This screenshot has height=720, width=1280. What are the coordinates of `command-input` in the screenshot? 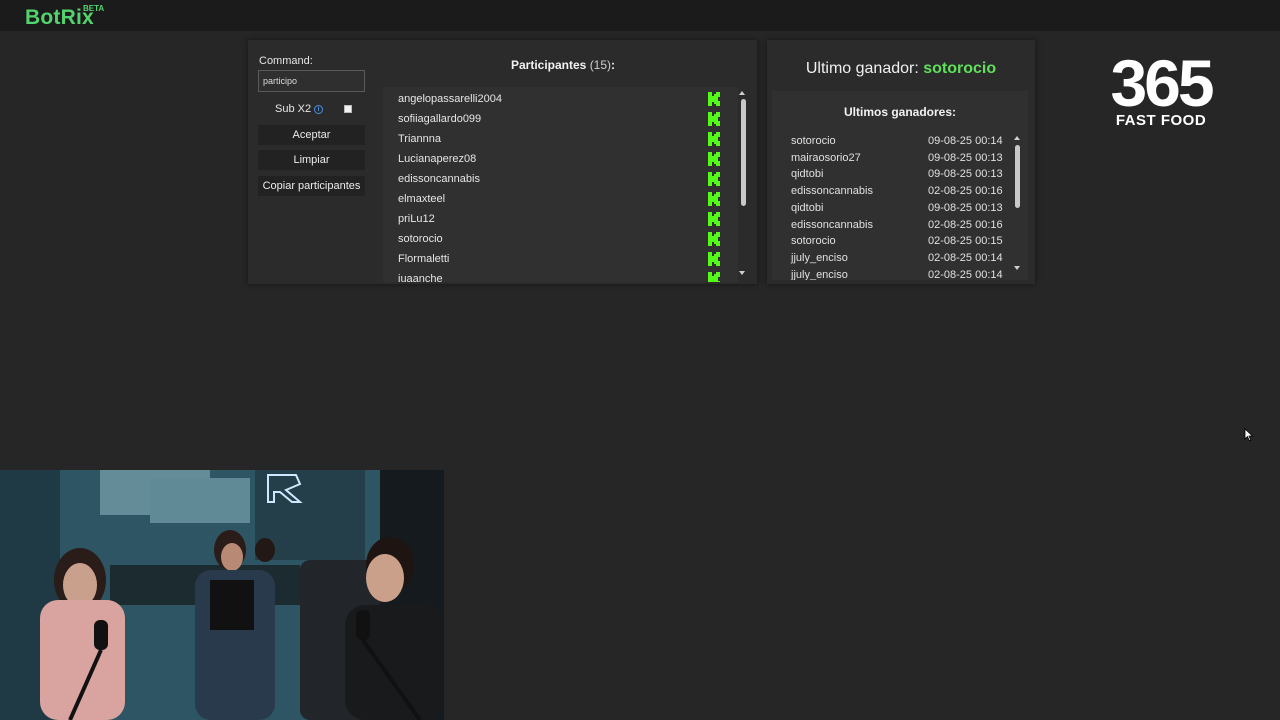 It's located at (311, 81).